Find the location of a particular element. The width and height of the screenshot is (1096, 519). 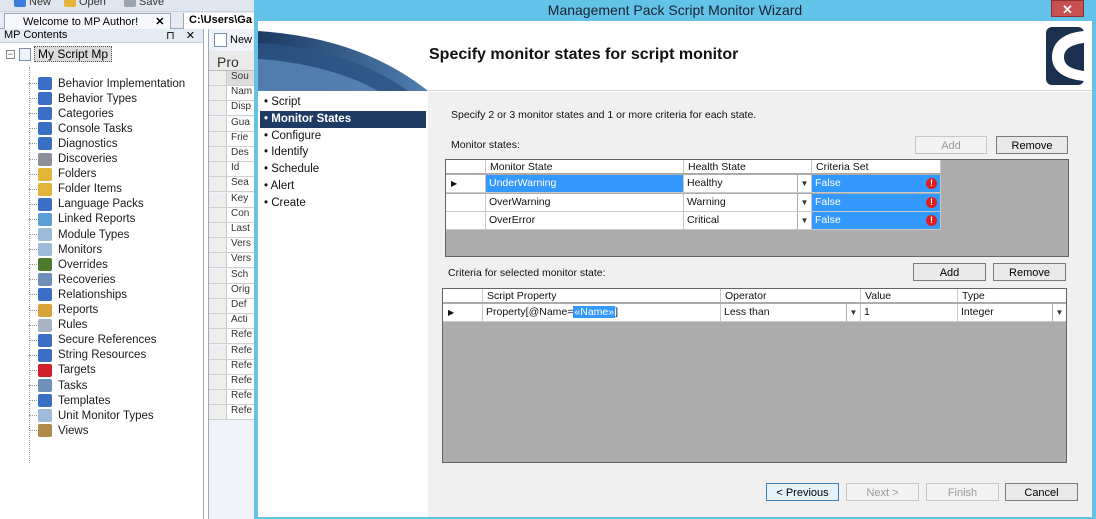

monitor-state-cell: OverWarning is located at coordinates (585, 202).